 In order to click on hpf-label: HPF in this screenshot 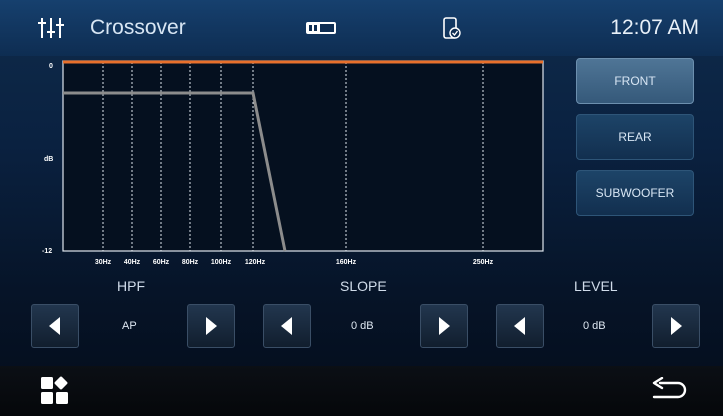, I will do `click(131, 286)`.